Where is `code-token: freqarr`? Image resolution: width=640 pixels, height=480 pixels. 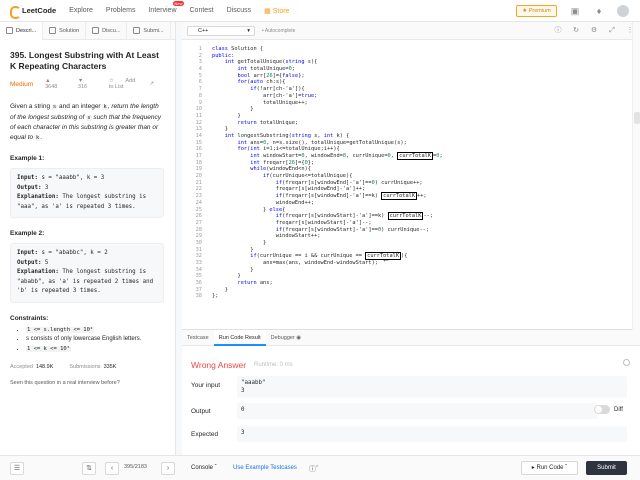 code-token: freqarr is located at coordinates (287, 189).